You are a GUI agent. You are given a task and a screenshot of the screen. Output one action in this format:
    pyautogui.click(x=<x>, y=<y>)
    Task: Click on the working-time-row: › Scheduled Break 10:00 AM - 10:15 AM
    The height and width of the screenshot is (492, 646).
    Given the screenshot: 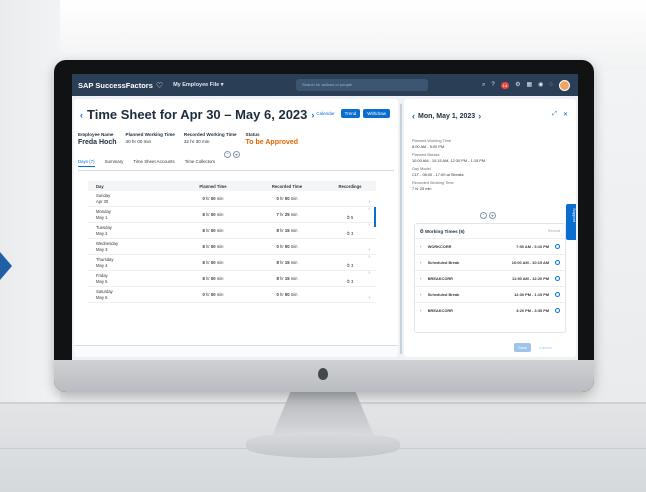 What is the action you would take?
    pyautogui.click(x=490, y=262)
    